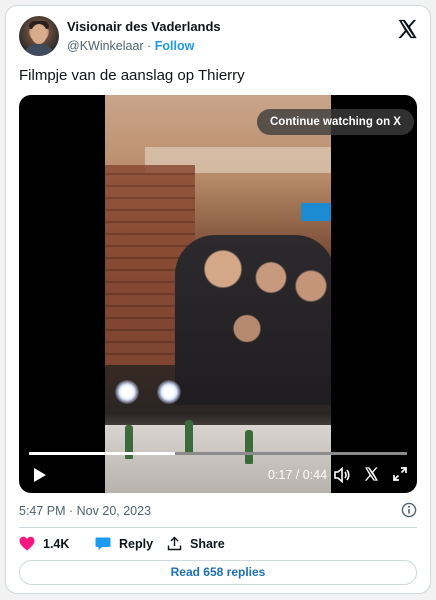  Describe the element at coordinates (342, 475) in the screenshot. I see `volume-icon` at that location.